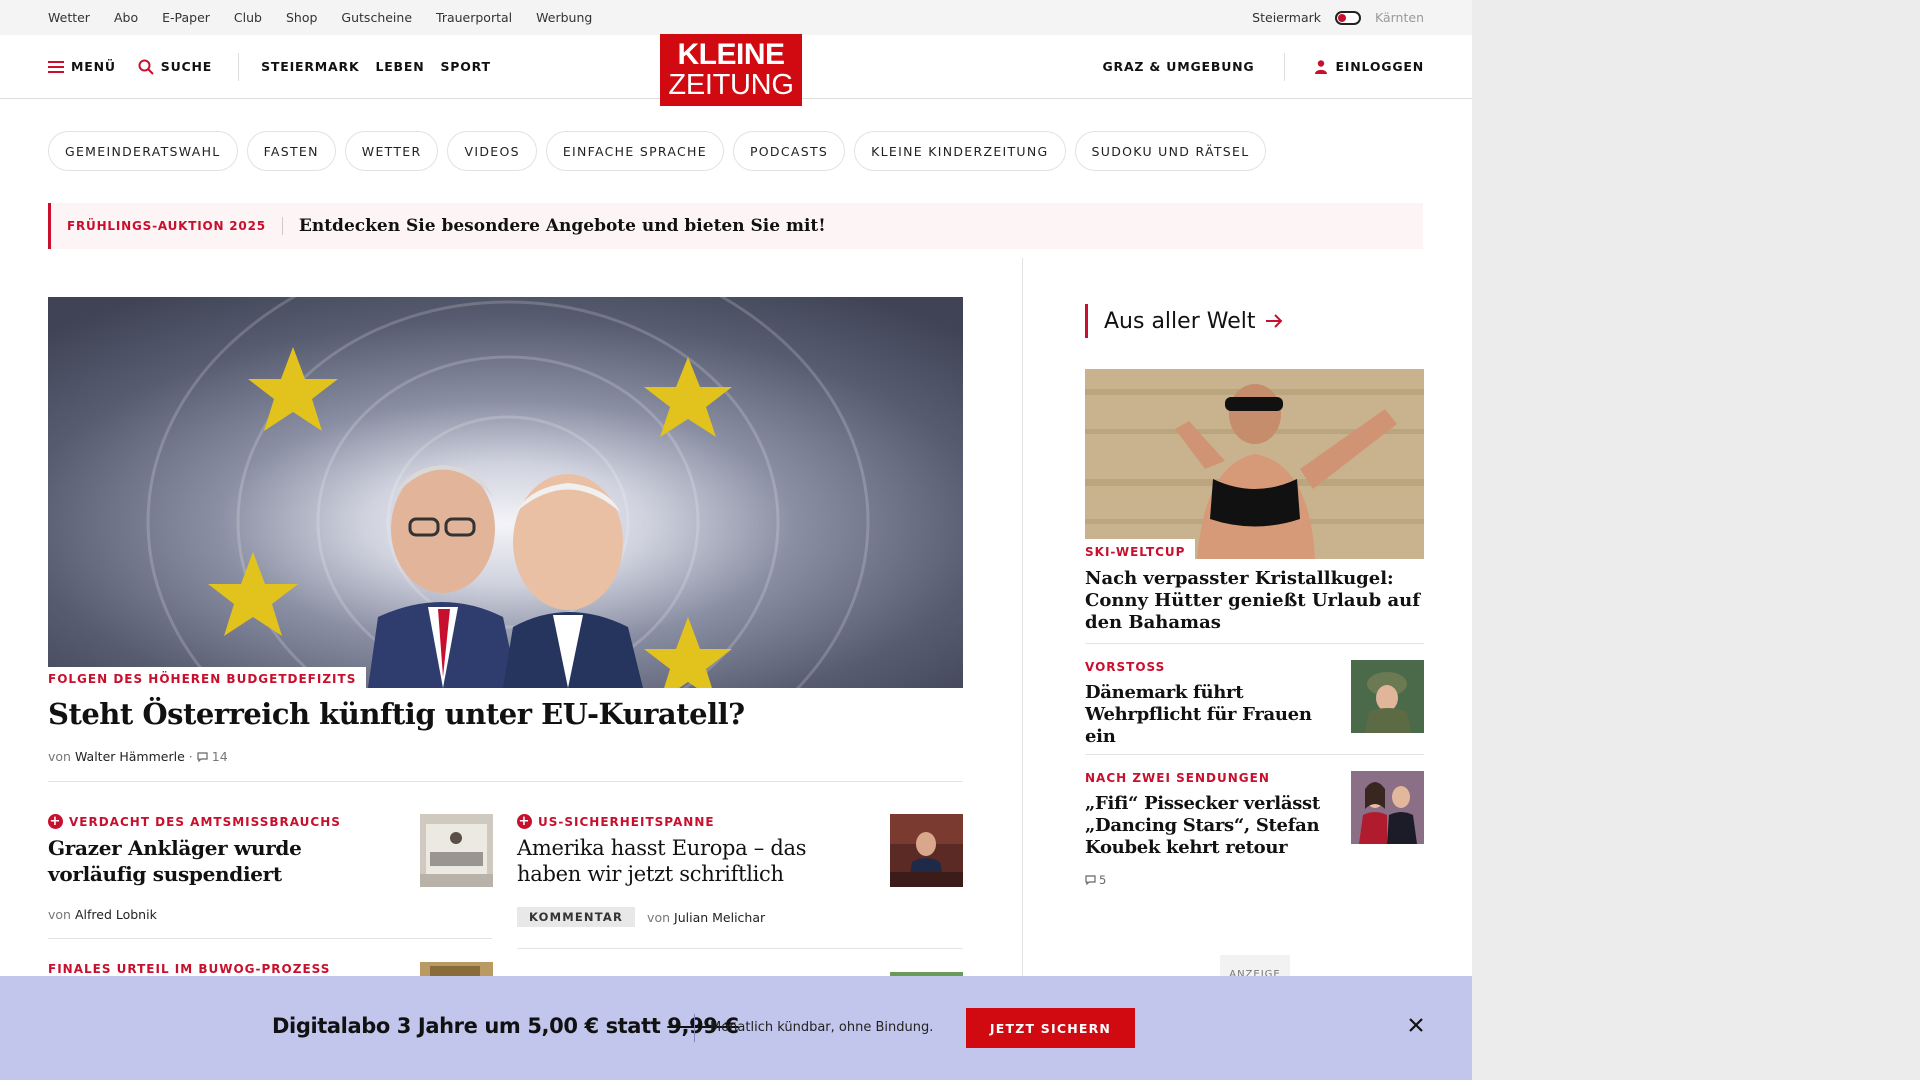 The width and height of the screenshot is (1920, 1080). Describe the element at coordinates (310, 66) in the screenshot. I see `nav-steiermark: STEIERMARK` at that location.